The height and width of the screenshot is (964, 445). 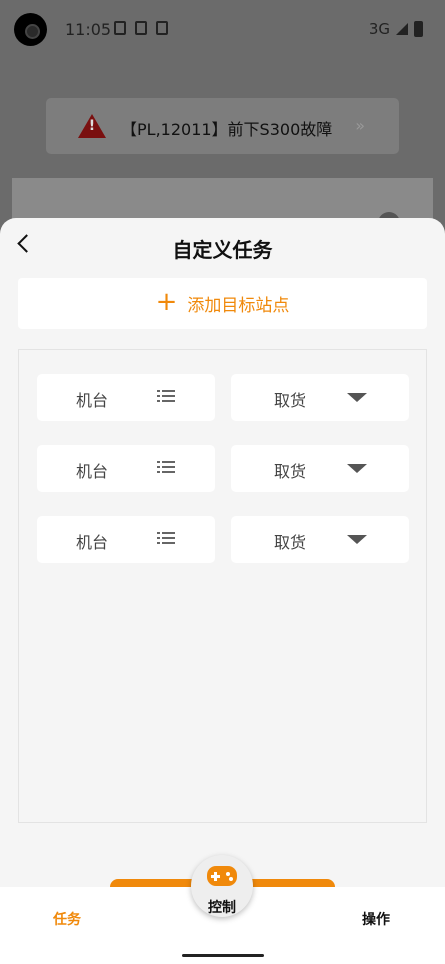 I want to click on sheet-title: 自定义任务, so click(x=222, y=250).